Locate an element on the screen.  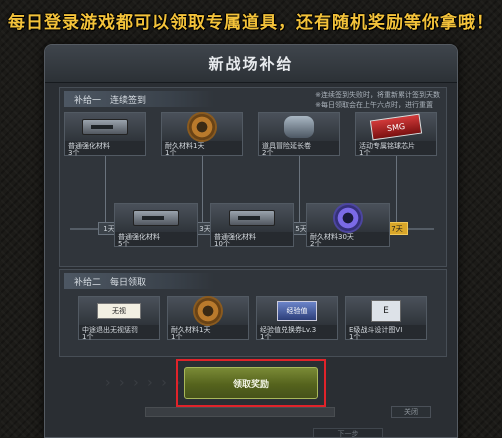
milestone-item: 耐久材料30天 2个 is located at coordinates (348, 225).